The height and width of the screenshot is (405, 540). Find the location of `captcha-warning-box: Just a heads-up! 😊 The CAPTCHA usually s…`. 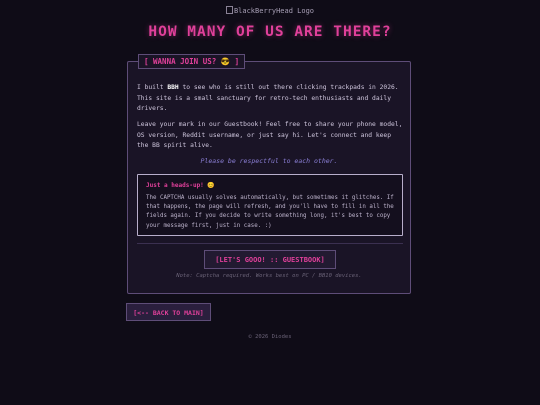

captcha-warning-box: Just a heads-up! 😊 The CAPTCHA usually s… is located at coordinates (270, 205).